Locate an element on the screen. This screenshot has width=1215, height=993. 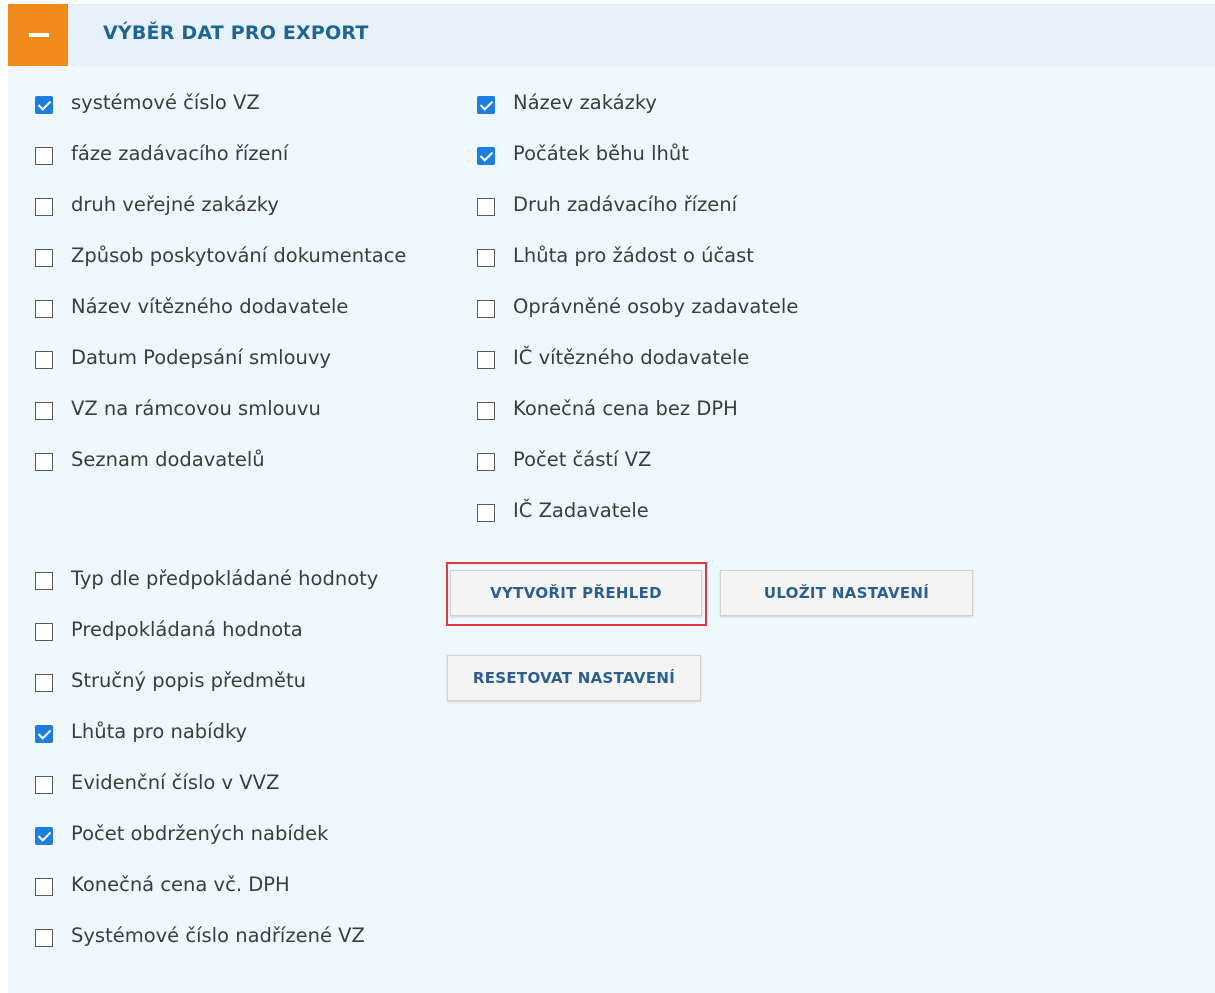
checkbox-row-contract-signing-date: Datum Podepsání smlouvy is located at coordinates (183, 357).